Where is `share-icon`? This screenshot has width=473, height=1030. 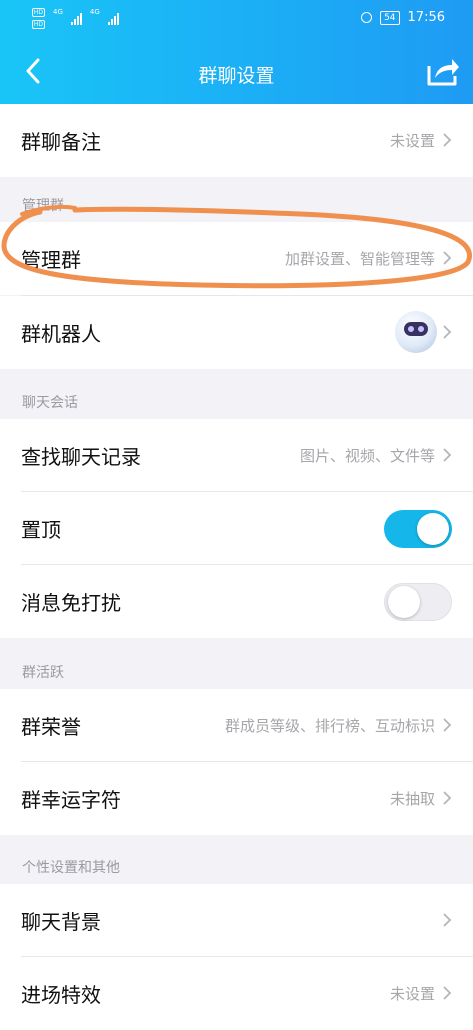
share-icon is located at coordinates (443, 72).